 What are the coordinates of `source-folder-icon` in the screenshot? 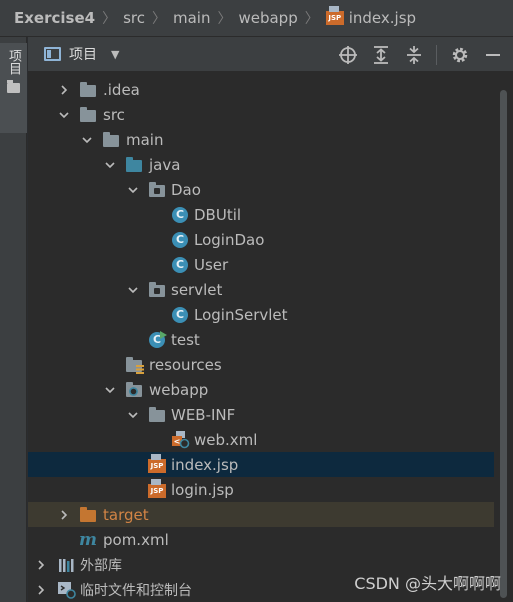 It's located at (134, 165).